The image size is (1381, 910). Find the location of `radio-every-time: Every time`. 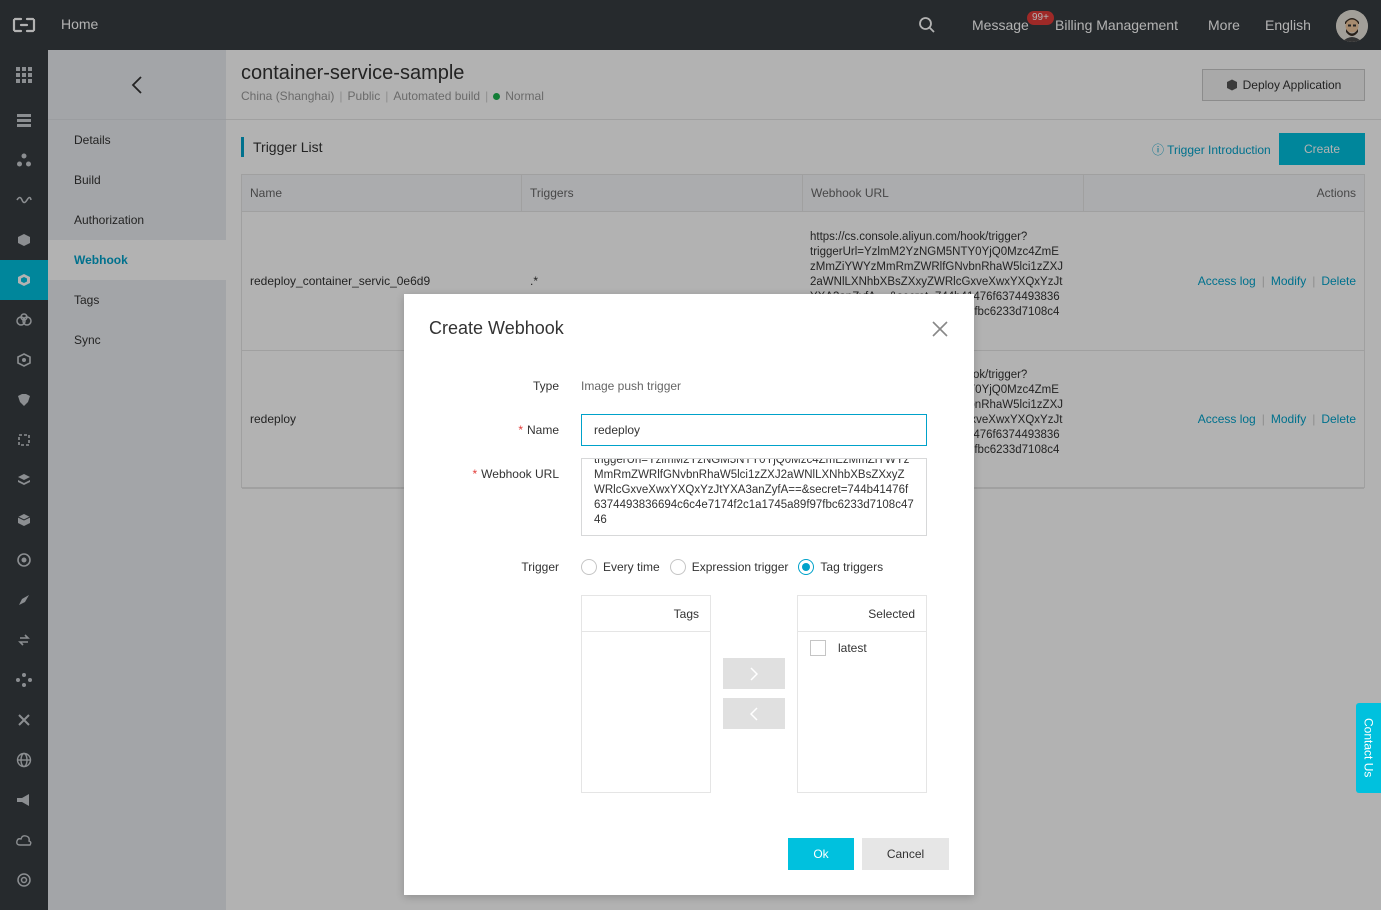

radio-every-time: Every time is located at coordinates (620, 567).